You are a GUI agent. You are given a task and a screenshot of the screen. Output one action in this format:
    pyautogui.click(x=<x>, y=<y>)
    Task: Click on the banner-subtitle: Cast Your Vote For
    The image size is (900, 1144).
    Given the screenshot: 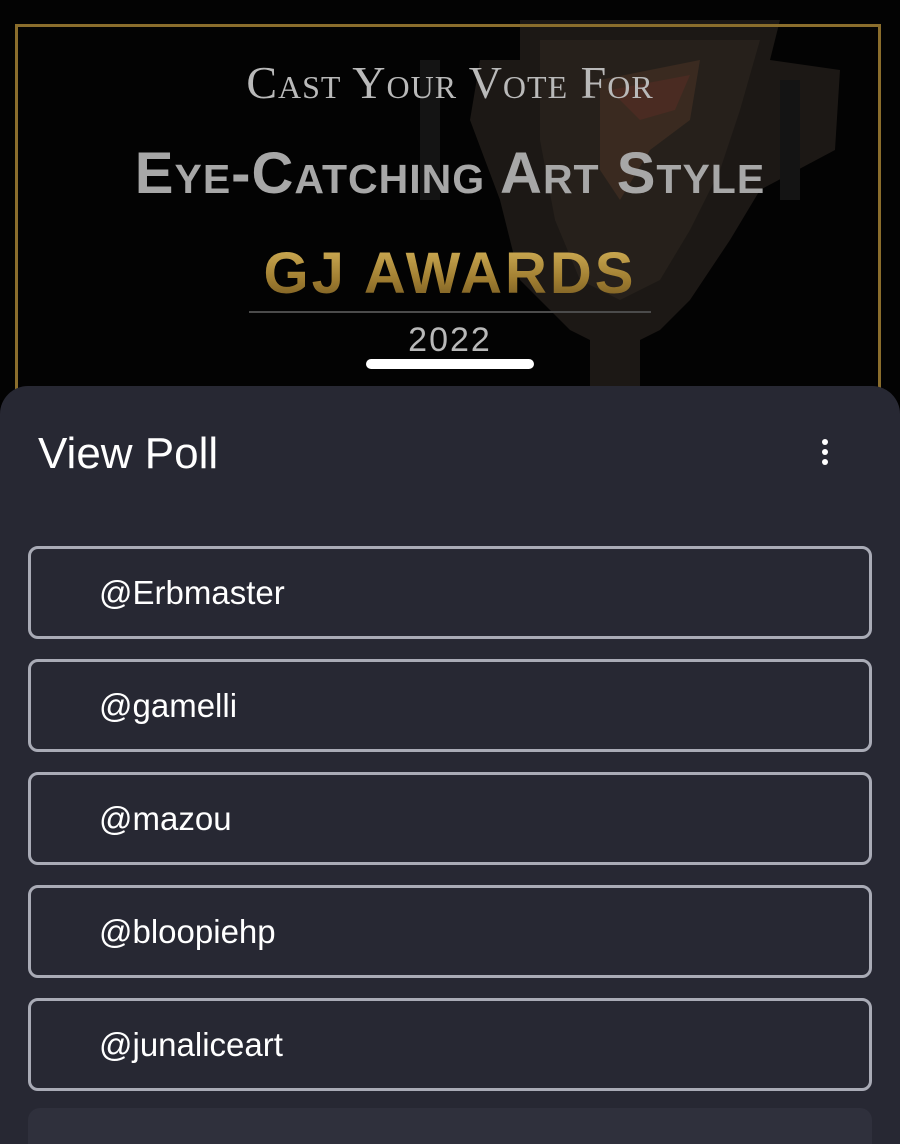 What is the action you would take?
    pyautogui.click(x=450, y=82)
    